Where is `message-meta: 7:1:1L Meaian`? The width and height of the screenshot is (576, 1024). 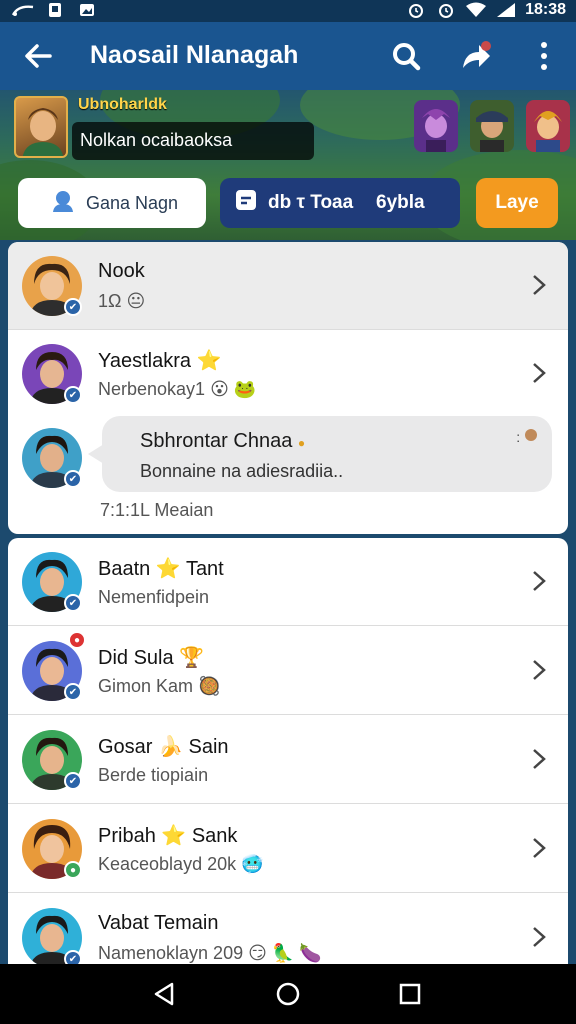
message-meta: 7:1:1L Meaian is located at coordinates (157, 510).